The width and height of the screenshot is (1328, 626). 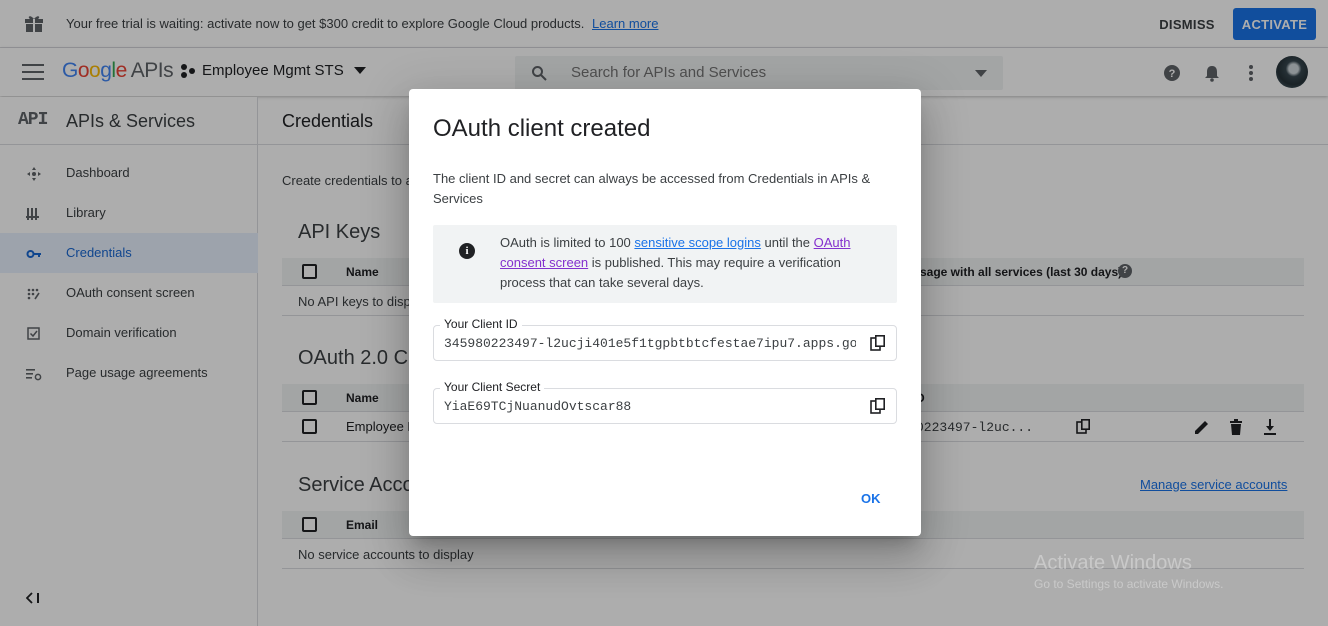 I want to click on client-secret-value: YiaE69TCjNuanudOvtscar88, so click(x=650, y=406).